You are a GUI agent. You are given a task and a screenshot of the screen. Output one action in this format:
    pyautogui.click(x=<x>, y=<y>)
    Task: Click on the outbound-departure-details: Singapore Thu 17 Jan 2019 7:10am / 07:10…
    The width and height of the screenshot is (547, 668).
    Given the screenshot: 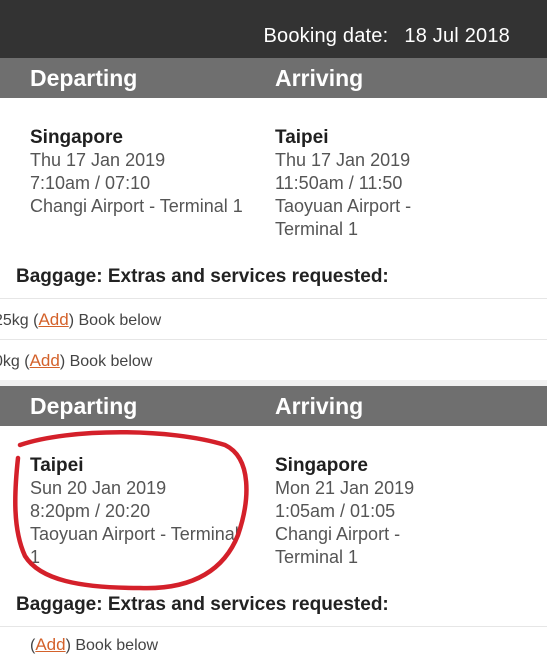 What is the action you would take?
    pyautogui.click(x=136, y=172)
    